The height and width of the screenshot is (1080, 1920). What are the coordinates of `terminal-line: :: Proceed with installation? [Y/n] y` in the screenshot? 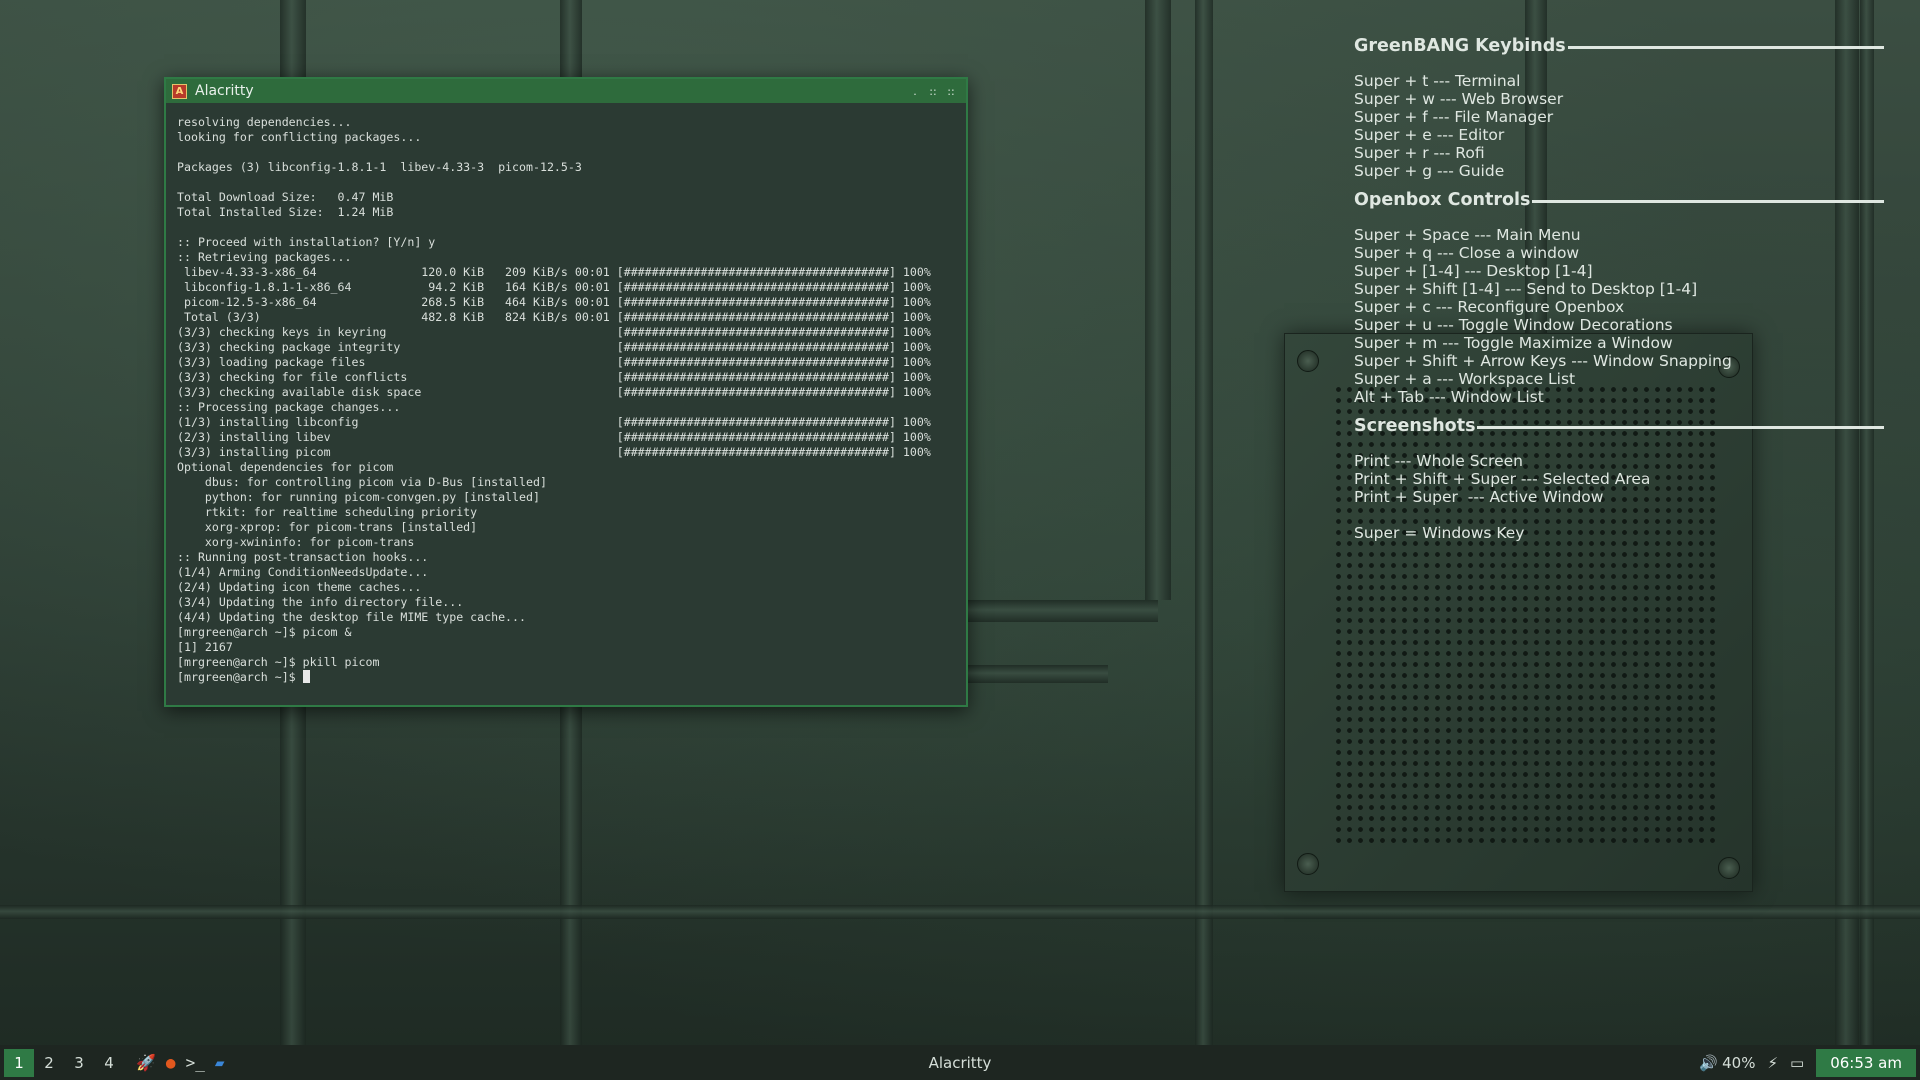 It's located at (306, 242).